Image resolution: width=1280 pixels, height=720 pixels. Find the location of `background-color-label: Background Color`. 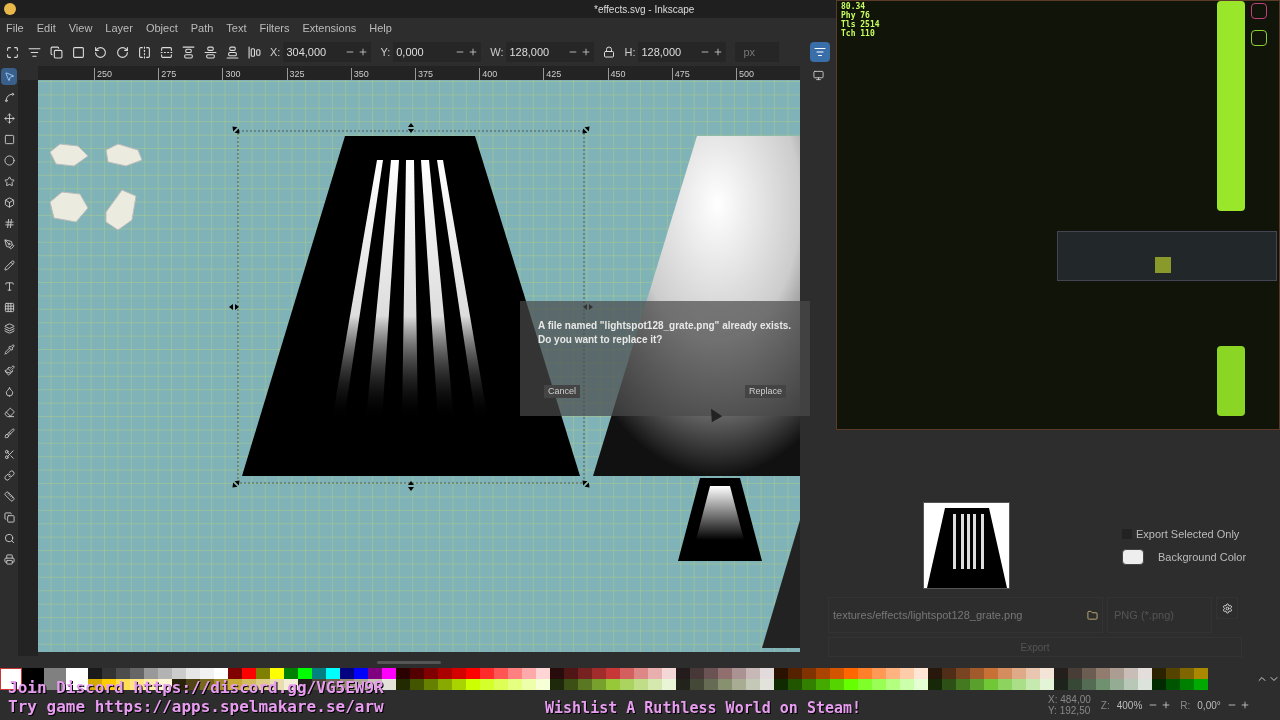

background-color-label: Background Color is located at coordinates (1202, 557).